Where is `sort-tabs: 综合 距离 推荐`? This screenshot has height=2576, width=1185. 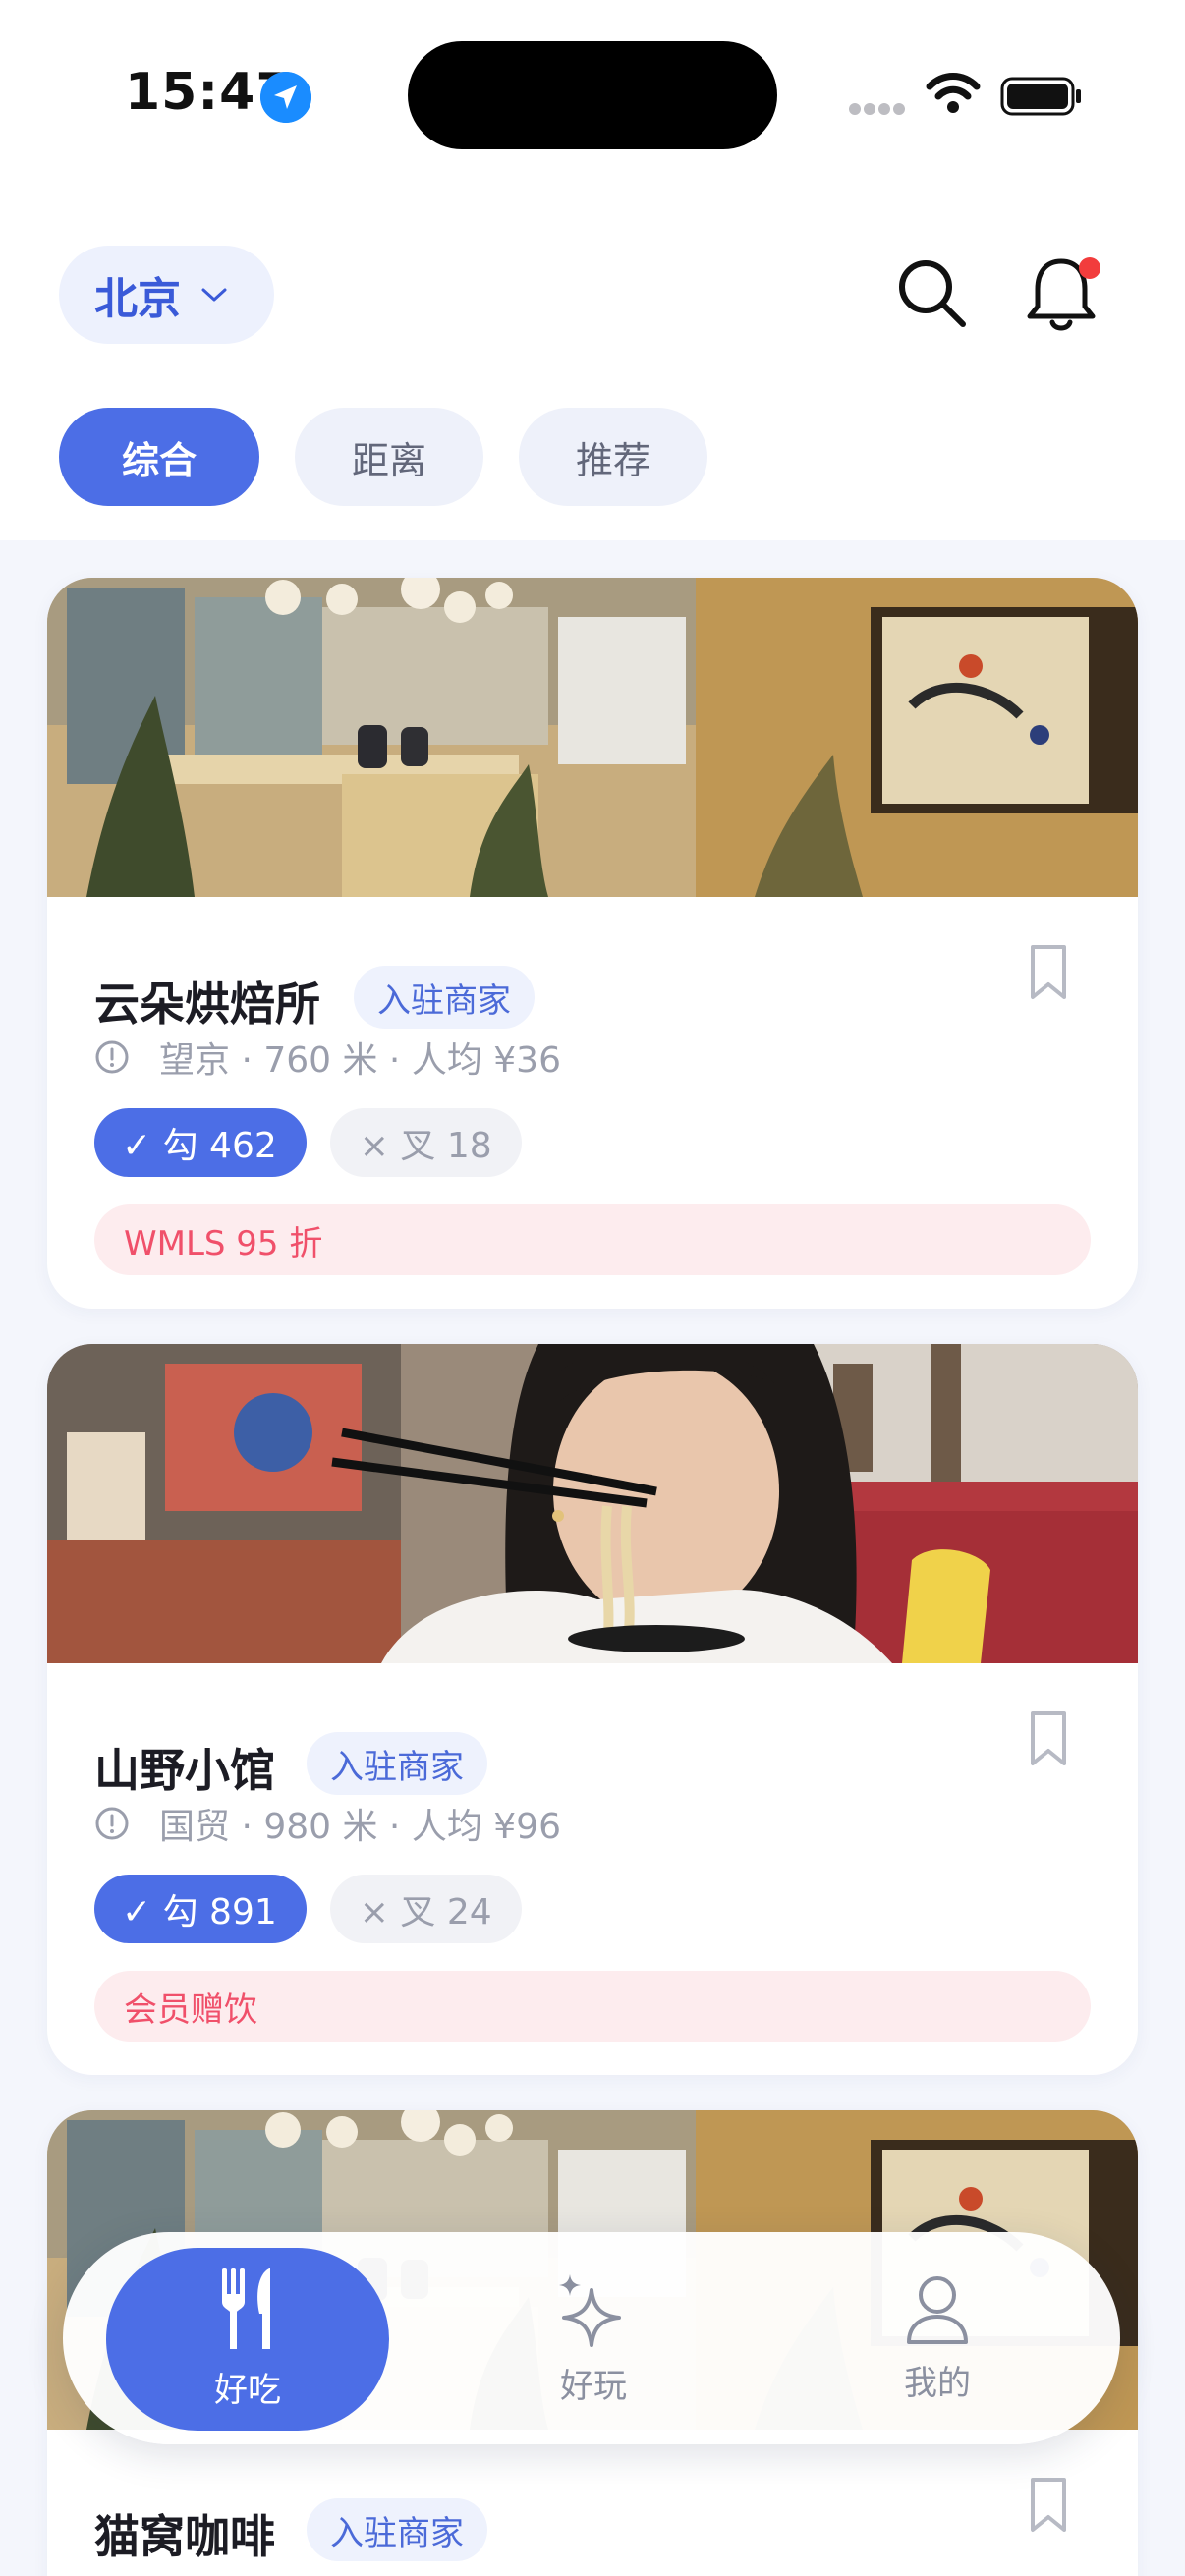 sort-tabs: 综合 距离 推荐 is located at coordinates (383, 457).